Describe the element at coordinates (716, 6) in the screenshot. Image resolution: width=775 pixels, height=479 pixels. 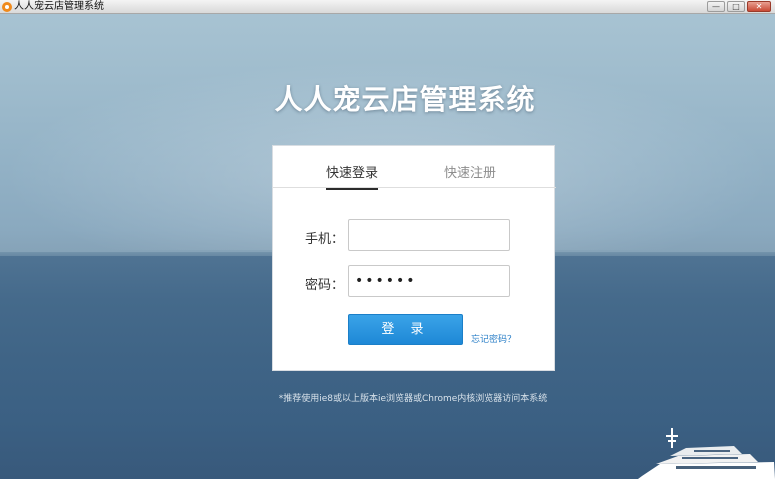
I see `minimize-button: —` at that location.